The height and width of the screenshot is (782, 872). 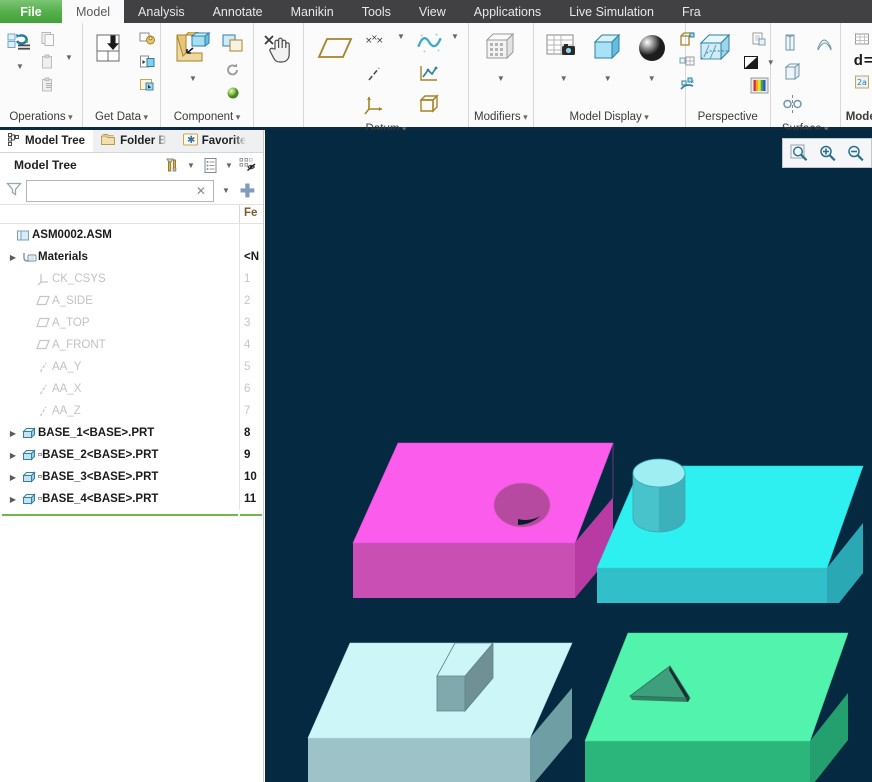 I want to click on surface-offset-icon, so click(x=793, y=74).